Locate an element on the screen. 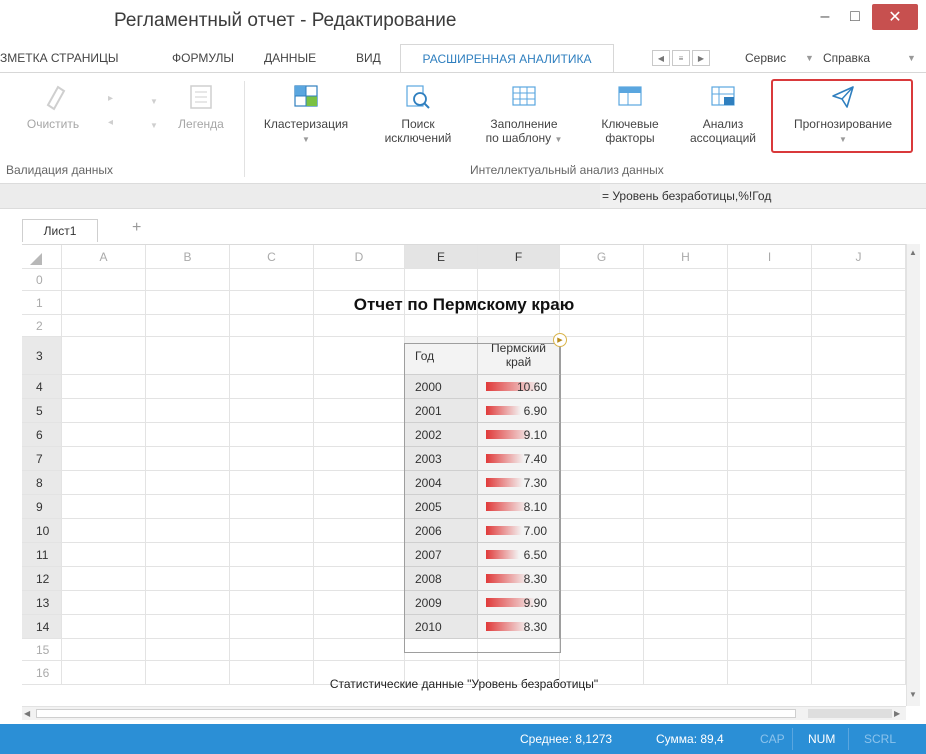  menu-service: Сервис is located at coordinates (765, 58).